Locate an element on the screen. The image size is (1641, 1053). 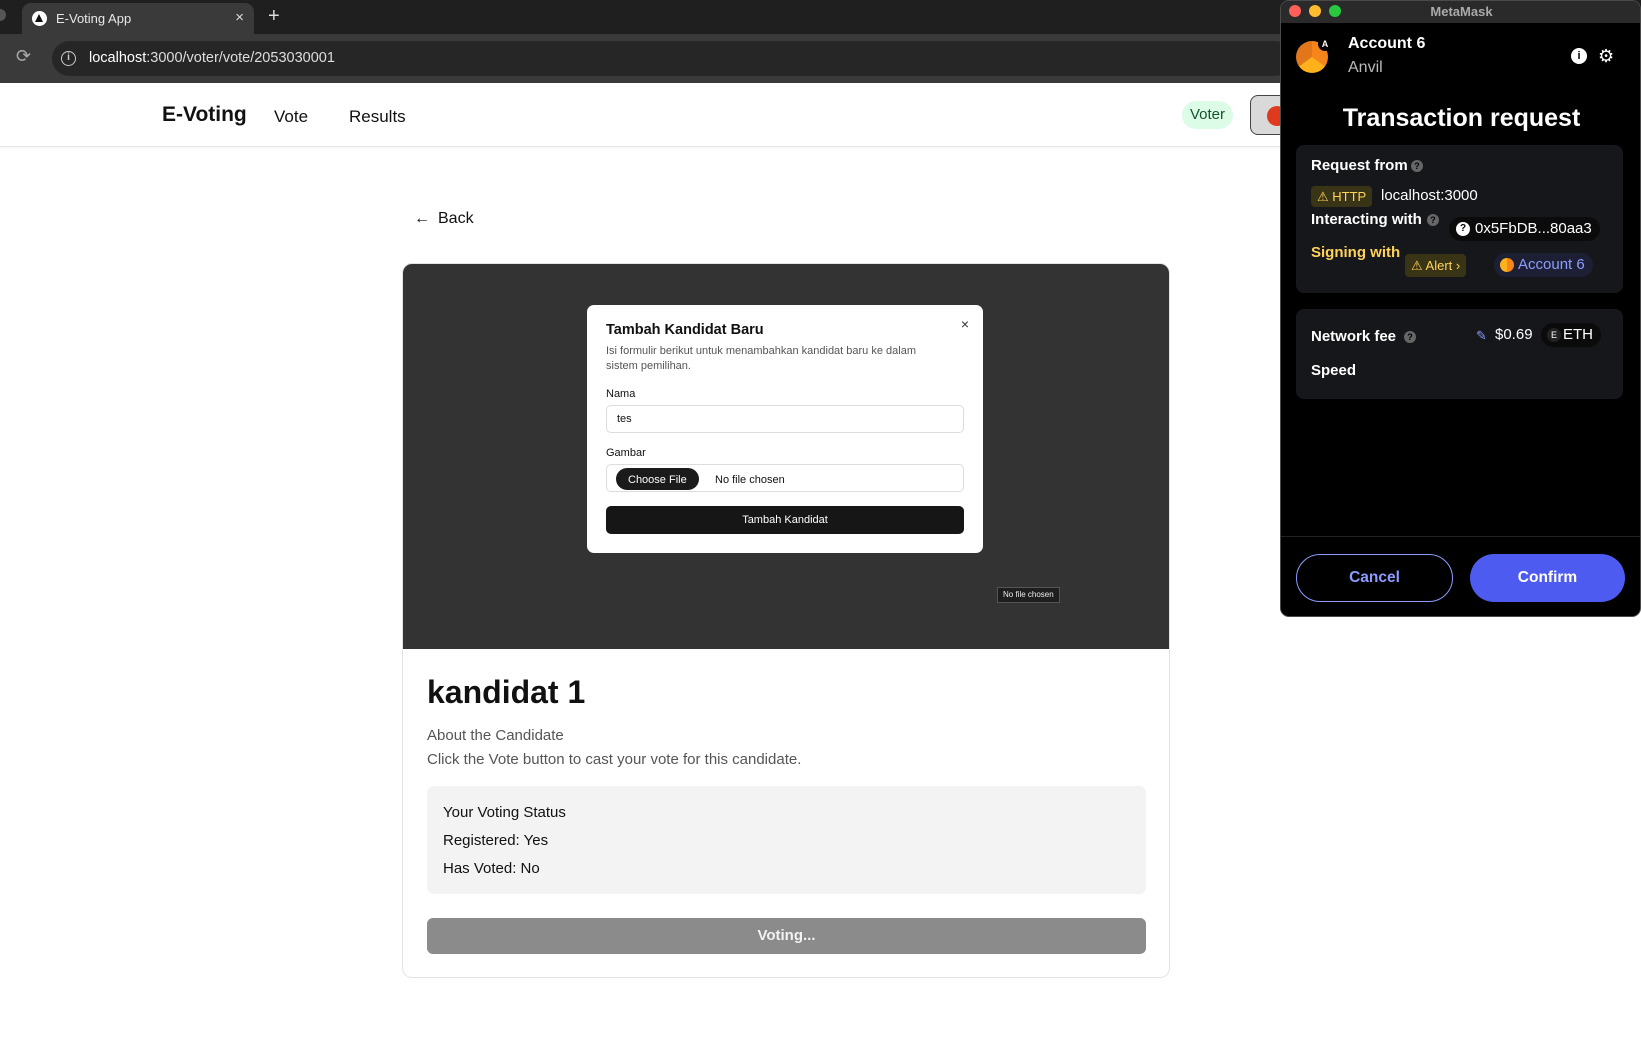
interacting-with-label: Interacting with is located at coordinates (1366, 219).